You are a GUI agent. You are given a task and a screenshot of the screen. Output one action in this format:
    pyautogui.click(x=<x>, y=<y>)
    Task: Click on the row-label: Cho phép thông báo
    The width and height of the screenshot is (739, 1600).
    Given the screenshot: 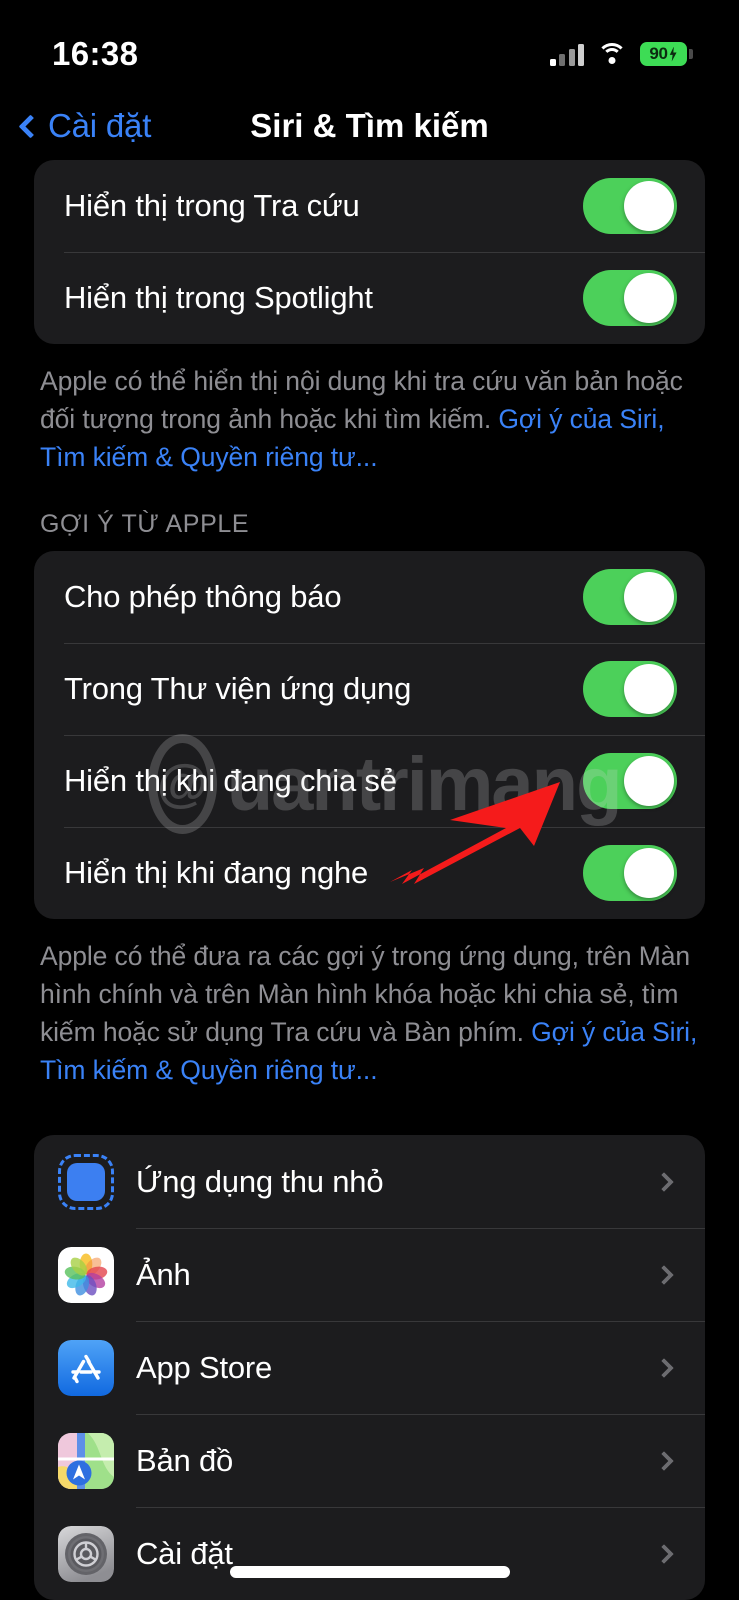 What is the action you would take?
    pyautogui.click(x=203, y=596)
    